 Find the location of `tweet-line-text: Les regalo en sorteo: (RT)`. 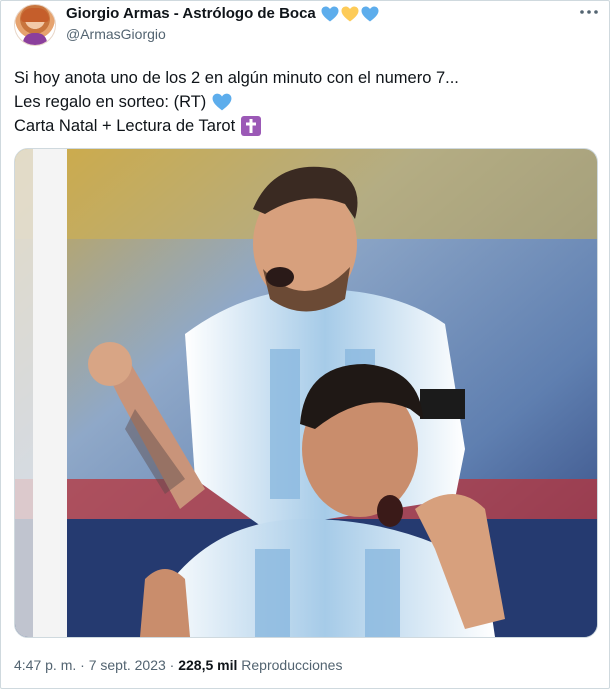

tweet-line-text: Les regalo en sorteo: (RT) is located at coordinates (110, 102).